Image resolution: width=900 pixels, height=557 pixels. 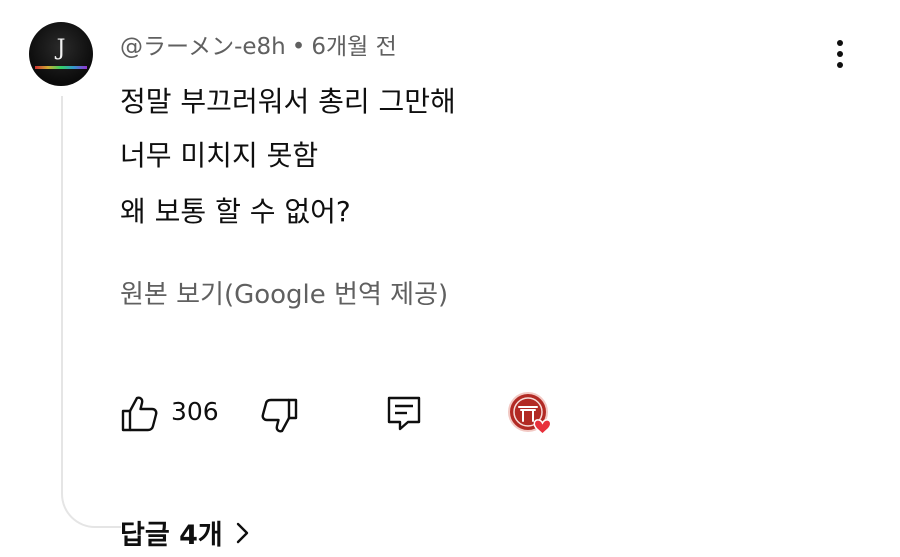 What do you see at coordinates (91, 312) in the screenshot?
I see `thread-line` at bounding box center [91, 312].